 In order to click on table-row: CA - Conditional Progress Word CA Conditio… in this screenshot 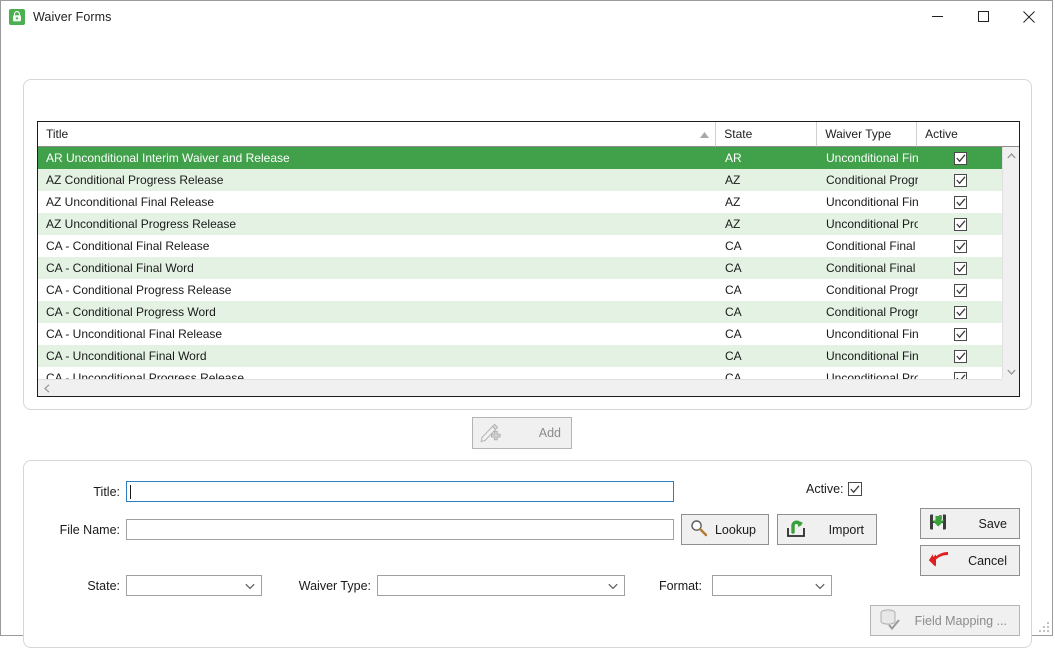, I will do `click(528, 312)`.